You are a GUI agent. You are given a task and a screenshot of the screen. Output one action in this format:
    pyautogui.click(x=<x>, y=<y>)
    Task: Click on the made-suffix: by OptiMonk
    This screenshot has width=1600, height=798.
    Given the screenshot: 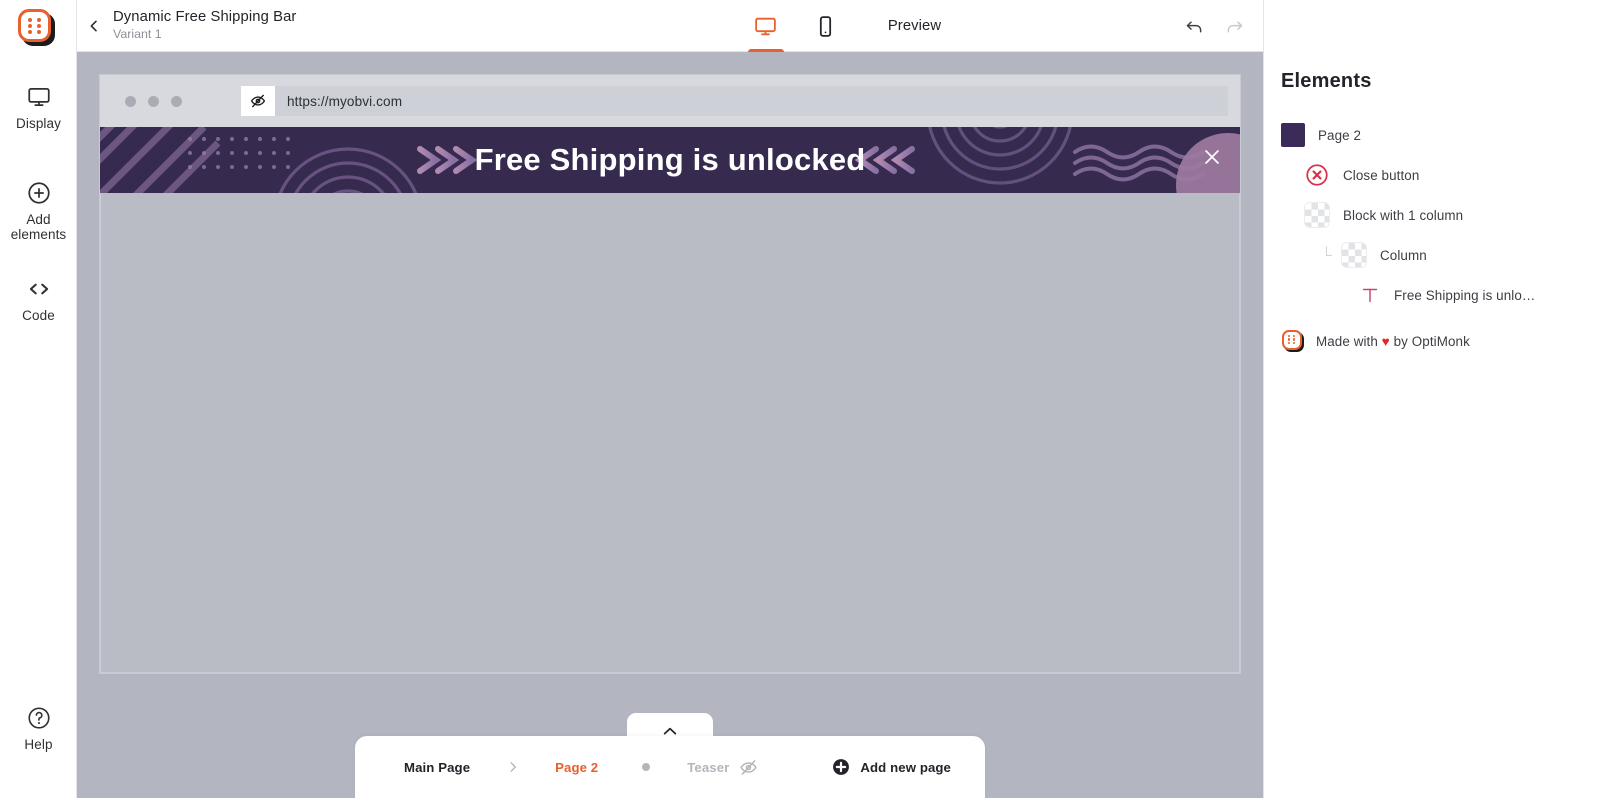 What is the action you would take?
    pyautogui.click(x=1429, y=341)
    